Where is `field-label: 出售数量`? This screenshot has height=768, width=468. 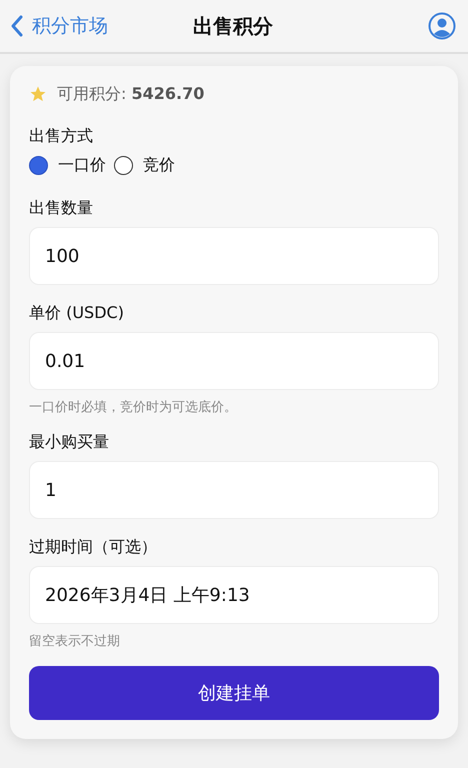 field-label: 出售数量 is located at coordinates (61, 208).